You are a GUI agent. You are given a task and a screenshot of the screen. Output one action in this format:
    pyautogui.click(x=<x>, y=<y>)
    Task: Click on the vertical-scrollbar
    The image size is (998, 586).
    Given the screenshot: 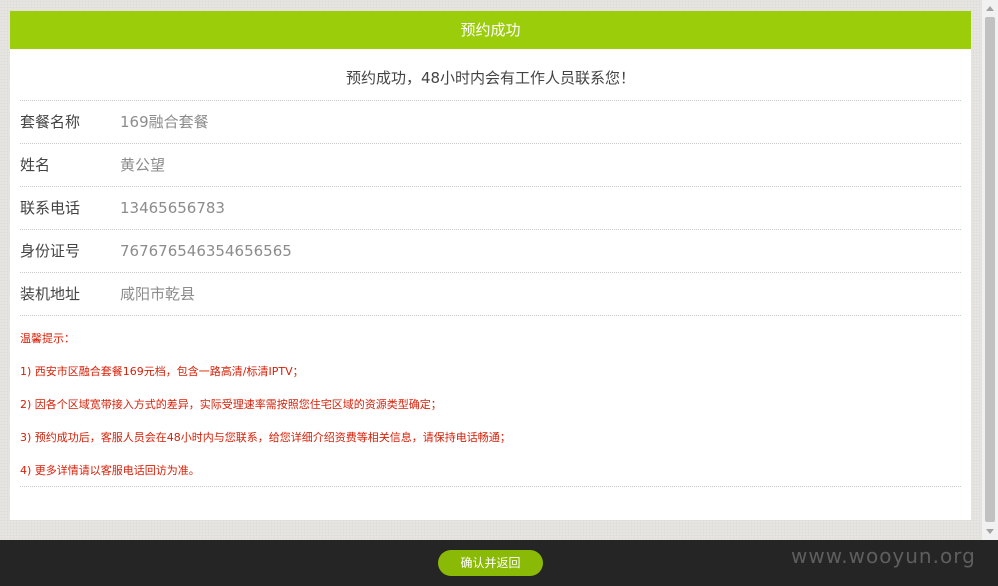 What is the action you would take?
    pyautogui.click(x=989, y=270)
    